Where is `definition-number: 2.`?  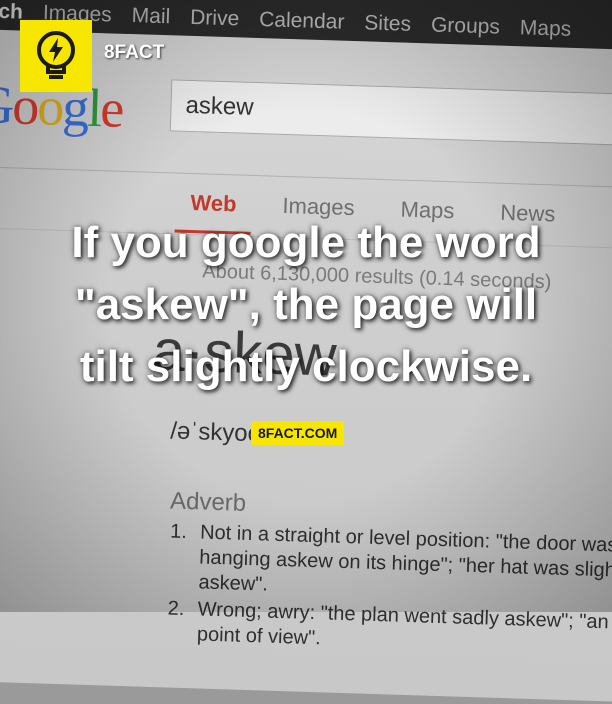 definition-number: 2. is located at coordinates (176, 608).